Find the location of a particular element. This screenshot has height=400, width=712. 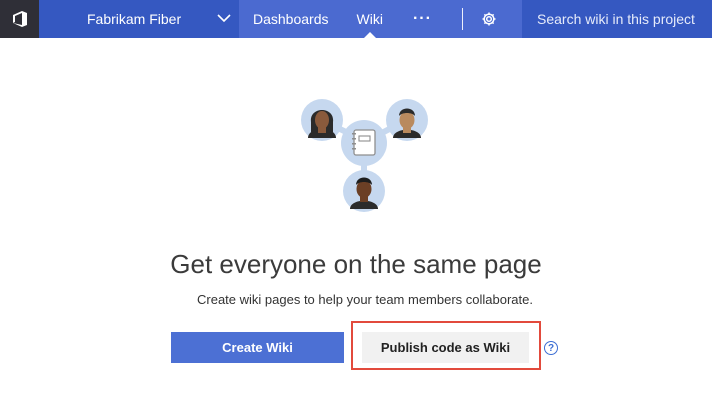

chevron-down-icon is located at coordinates (224, 19).